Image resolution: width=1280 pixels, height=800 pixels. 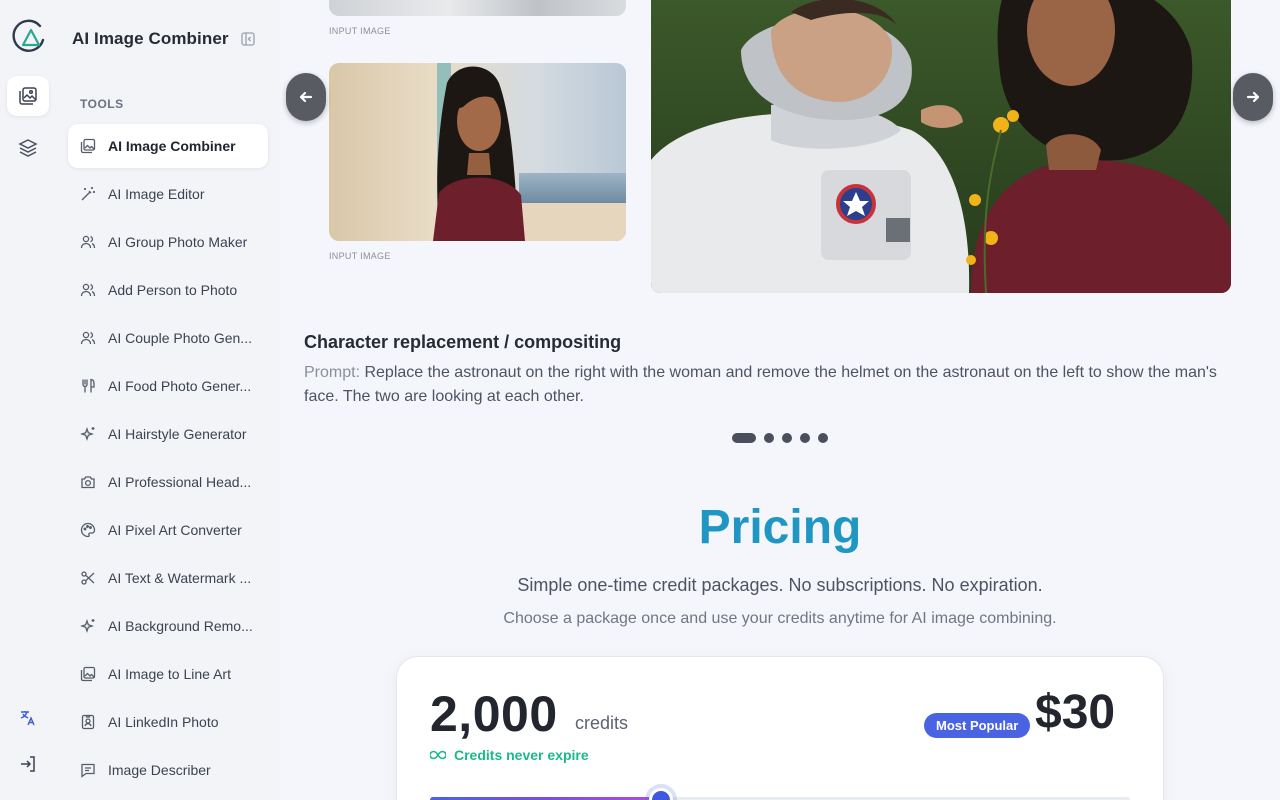 What do you see at coordinates (332, 372) in the screenshot?
I see `prompt-key: Prompt:` at bounding box center [332, 372].